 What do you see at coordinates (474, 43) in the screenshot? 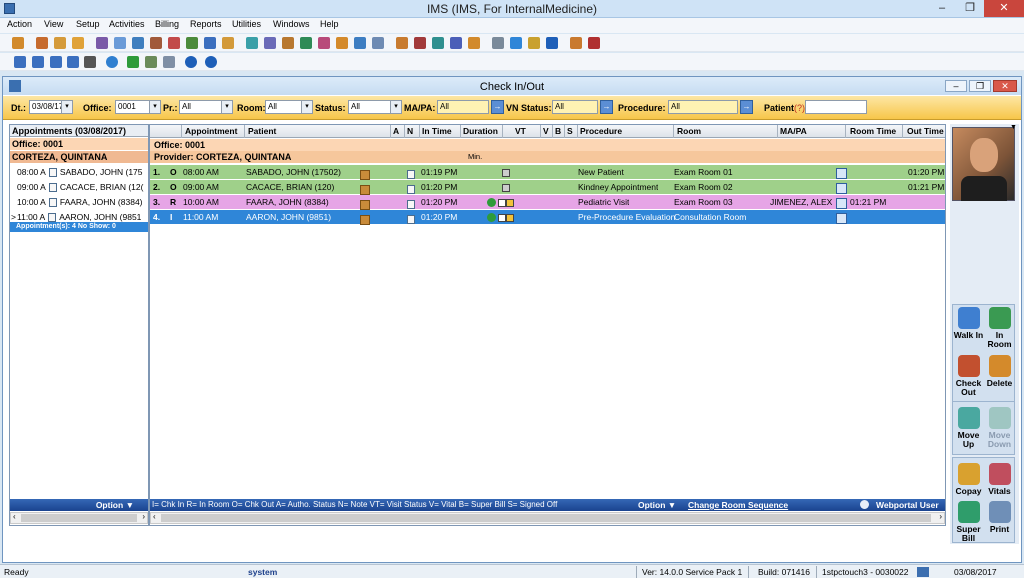
I see `doc-icon` at bounding box center [474, 43].